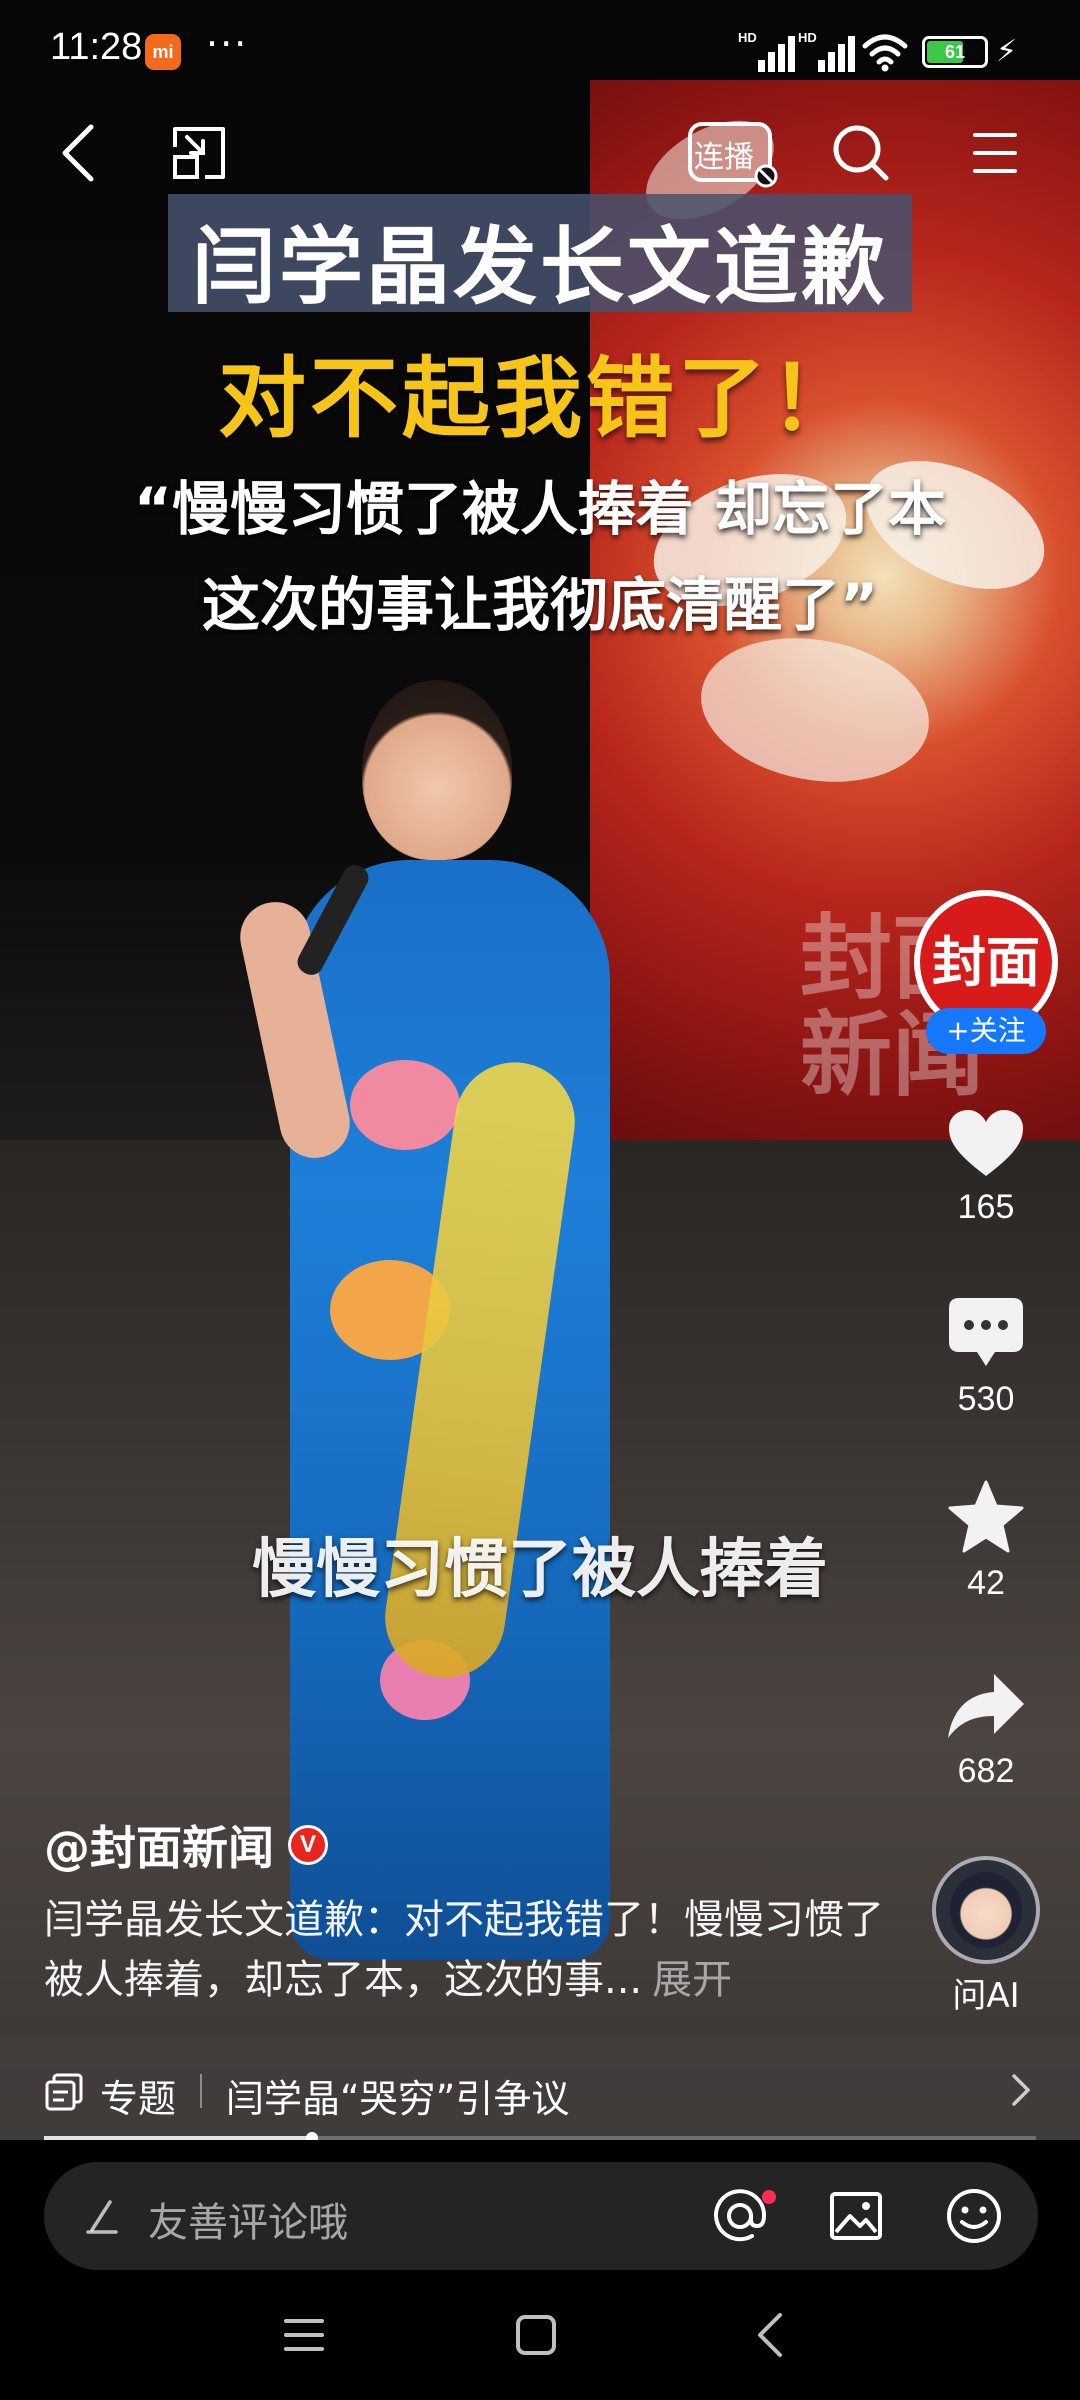 This screenshot has height=2400, width=1080. I want to click on favorite-count: 42, so click(986, 1583).